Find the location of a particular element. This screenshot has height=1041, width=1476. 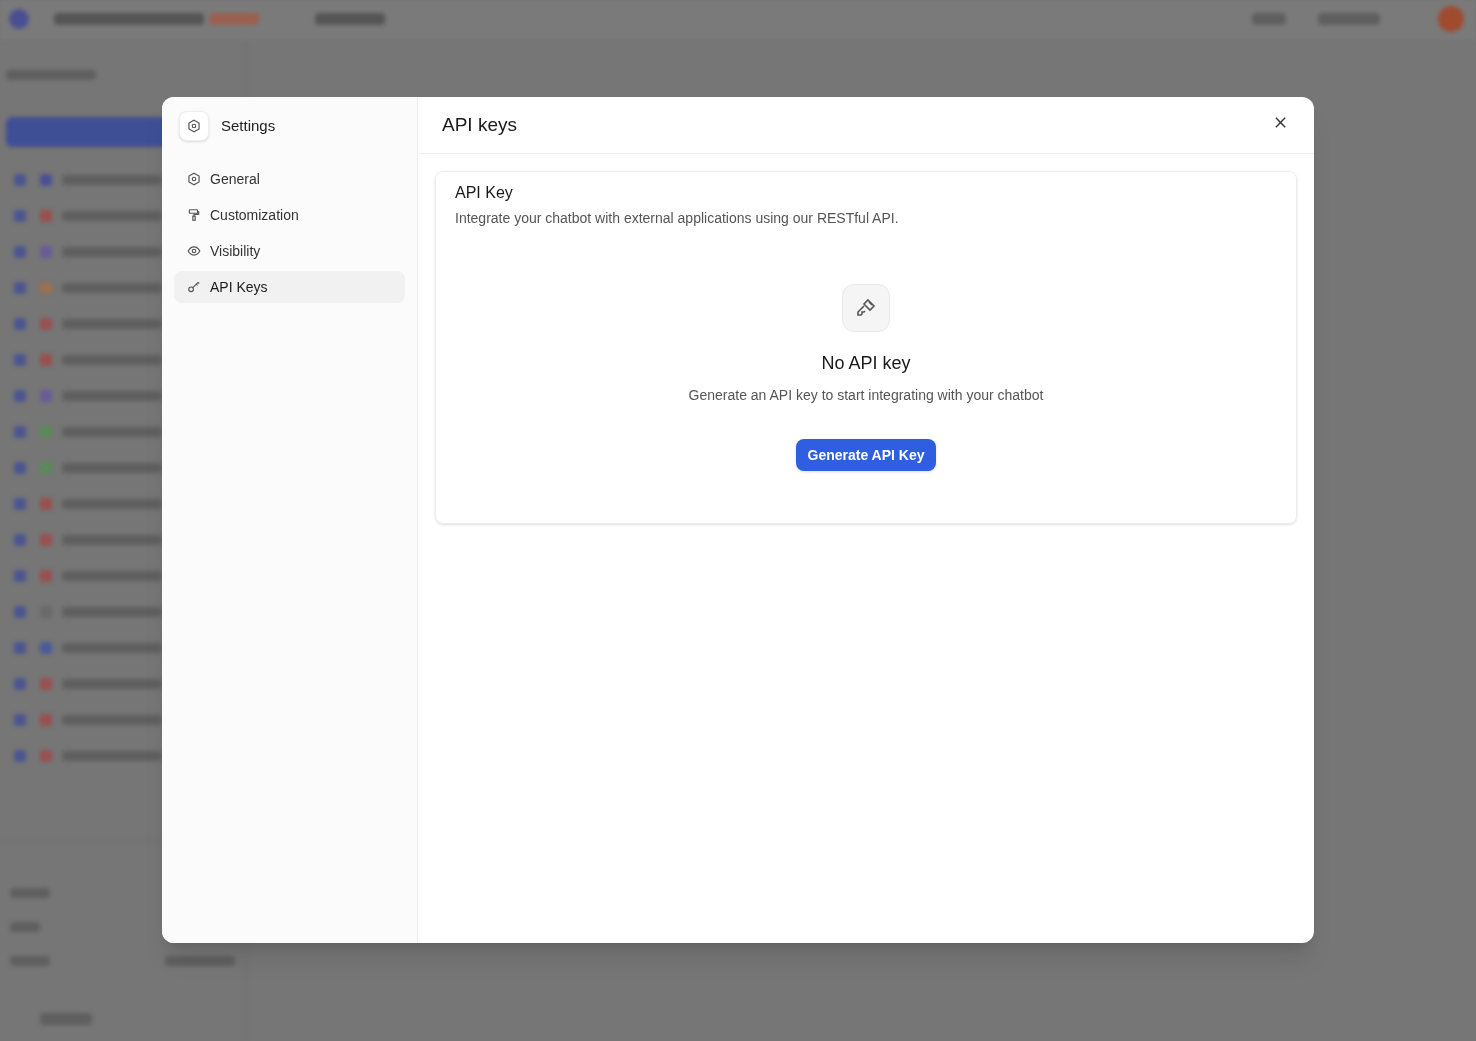

sidebar-title: Settings is located at coordinates (248, 125).